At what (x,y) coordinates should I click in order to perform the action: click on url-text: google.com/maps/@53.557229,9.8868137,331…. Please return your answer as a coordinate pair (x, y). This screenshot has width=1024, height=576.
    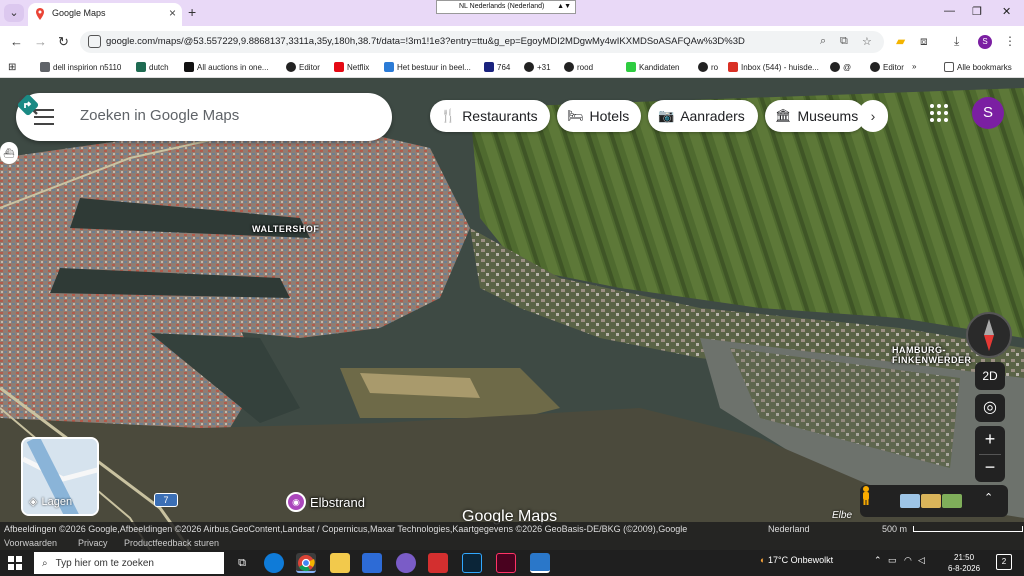
    Looking at the image, I should click on (425, 41).